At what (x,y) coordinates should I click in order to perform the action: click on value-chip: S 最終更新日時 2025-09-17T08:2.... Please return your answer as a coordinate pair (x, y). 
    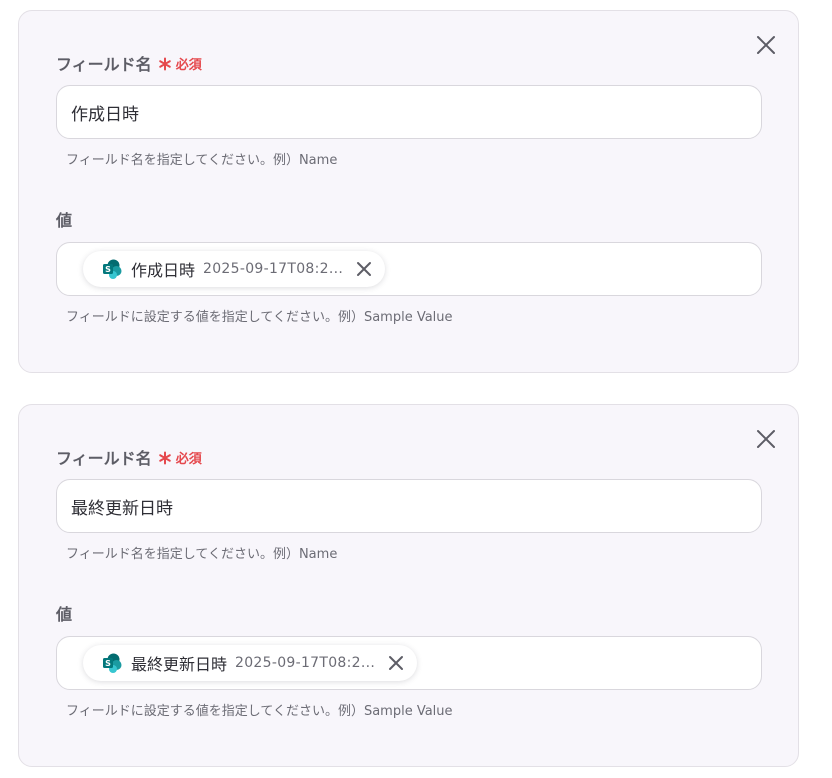
    Looking at the image, I should click on (250, 663).